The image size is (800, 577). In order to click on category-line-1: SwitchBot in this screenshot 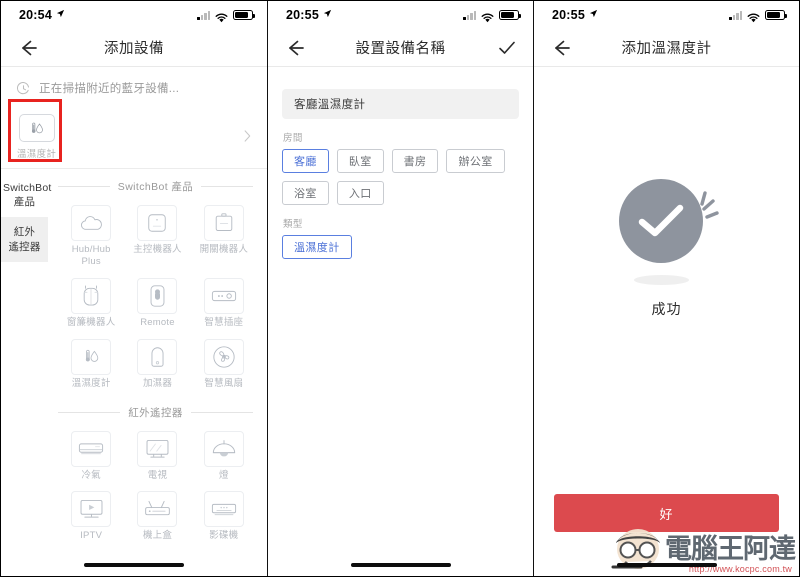, I will do `click(27, 188)`.